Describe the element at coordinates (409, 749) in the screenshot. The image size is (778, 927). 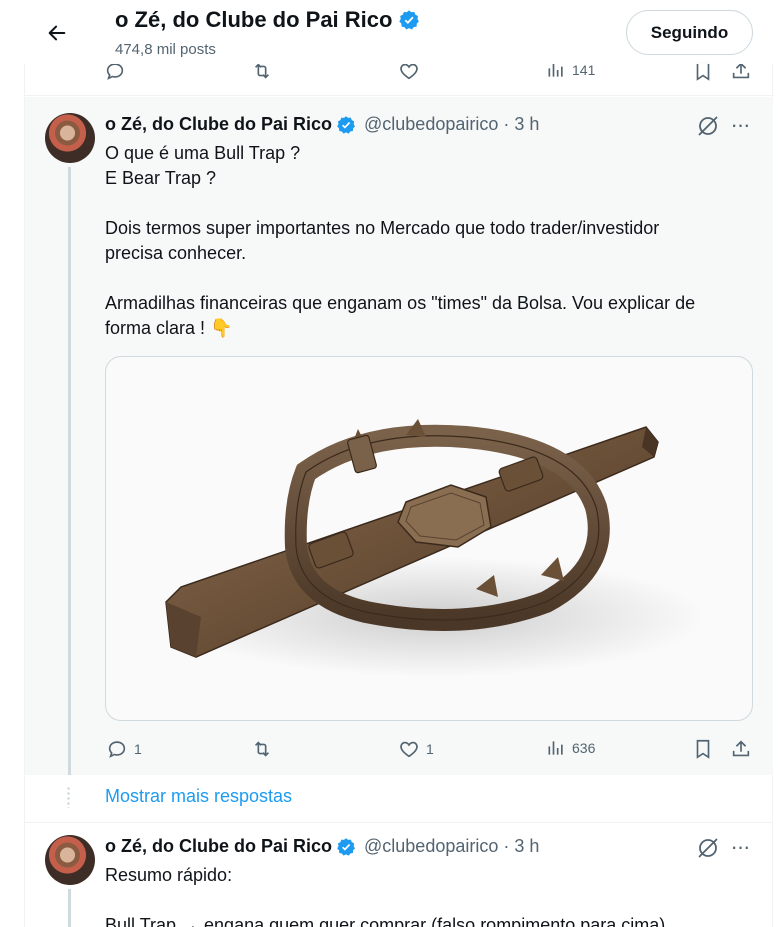
I see `heart-icon` at that location.